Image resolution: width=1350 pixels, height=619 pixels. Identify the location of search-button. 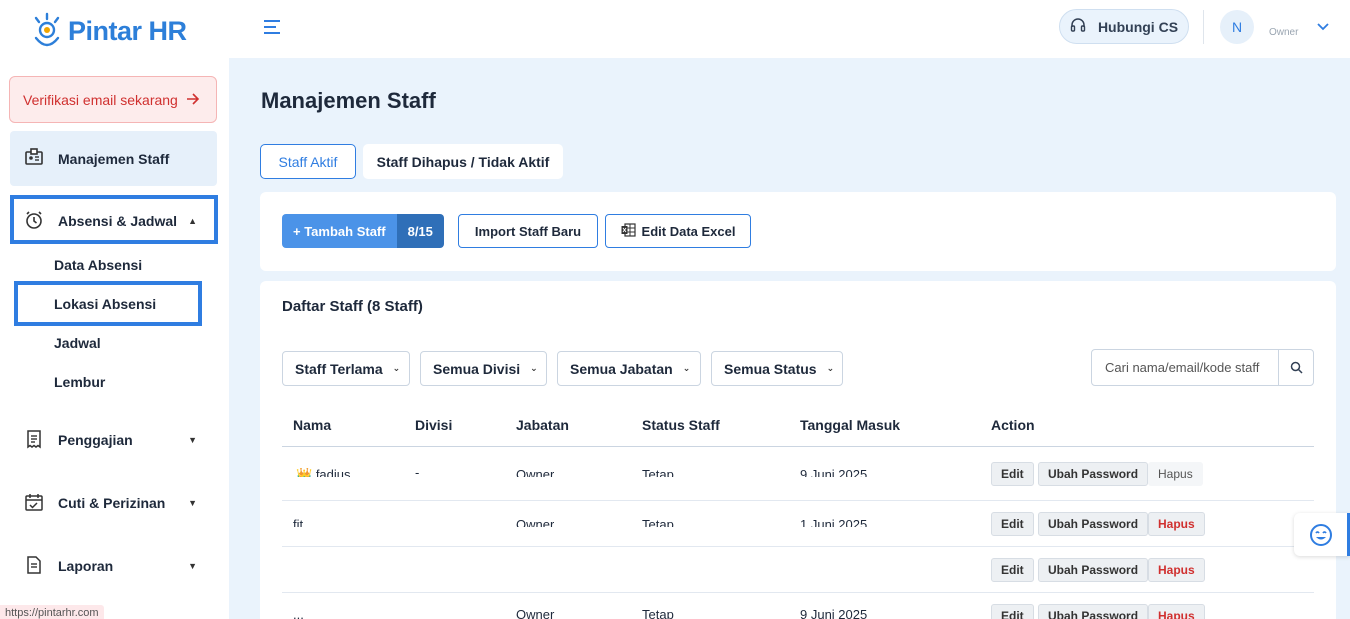
(1295, 367).